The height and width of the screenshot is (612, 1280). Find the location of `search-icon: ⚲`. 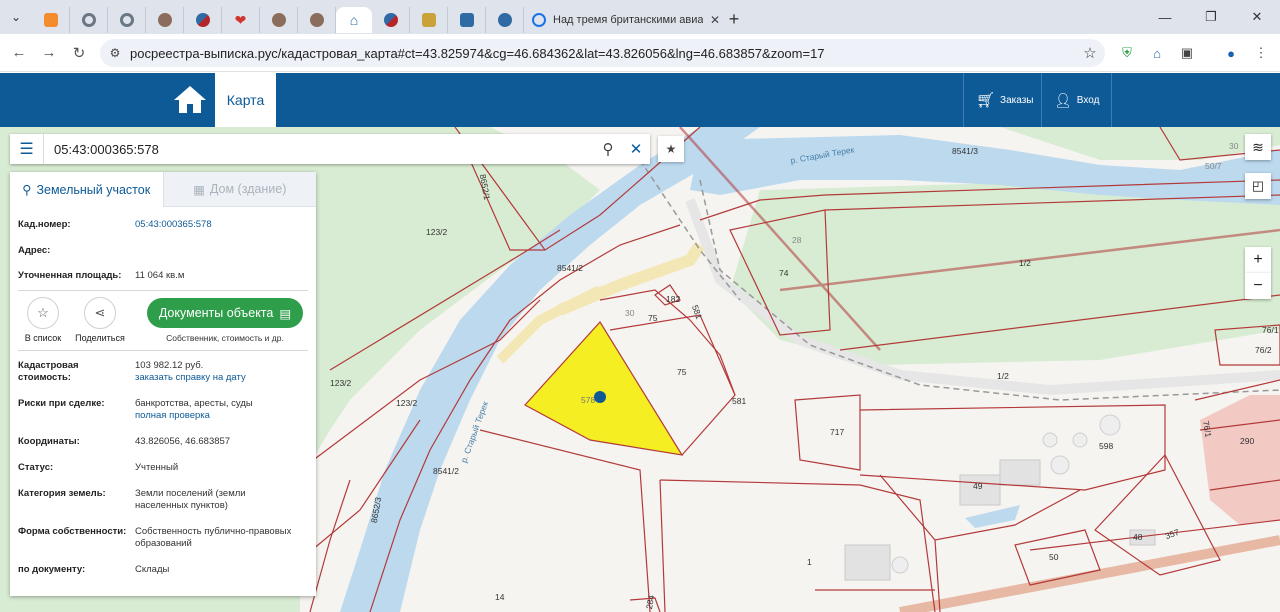

search-icon: ⚲ is located at coordinates (608, 149).